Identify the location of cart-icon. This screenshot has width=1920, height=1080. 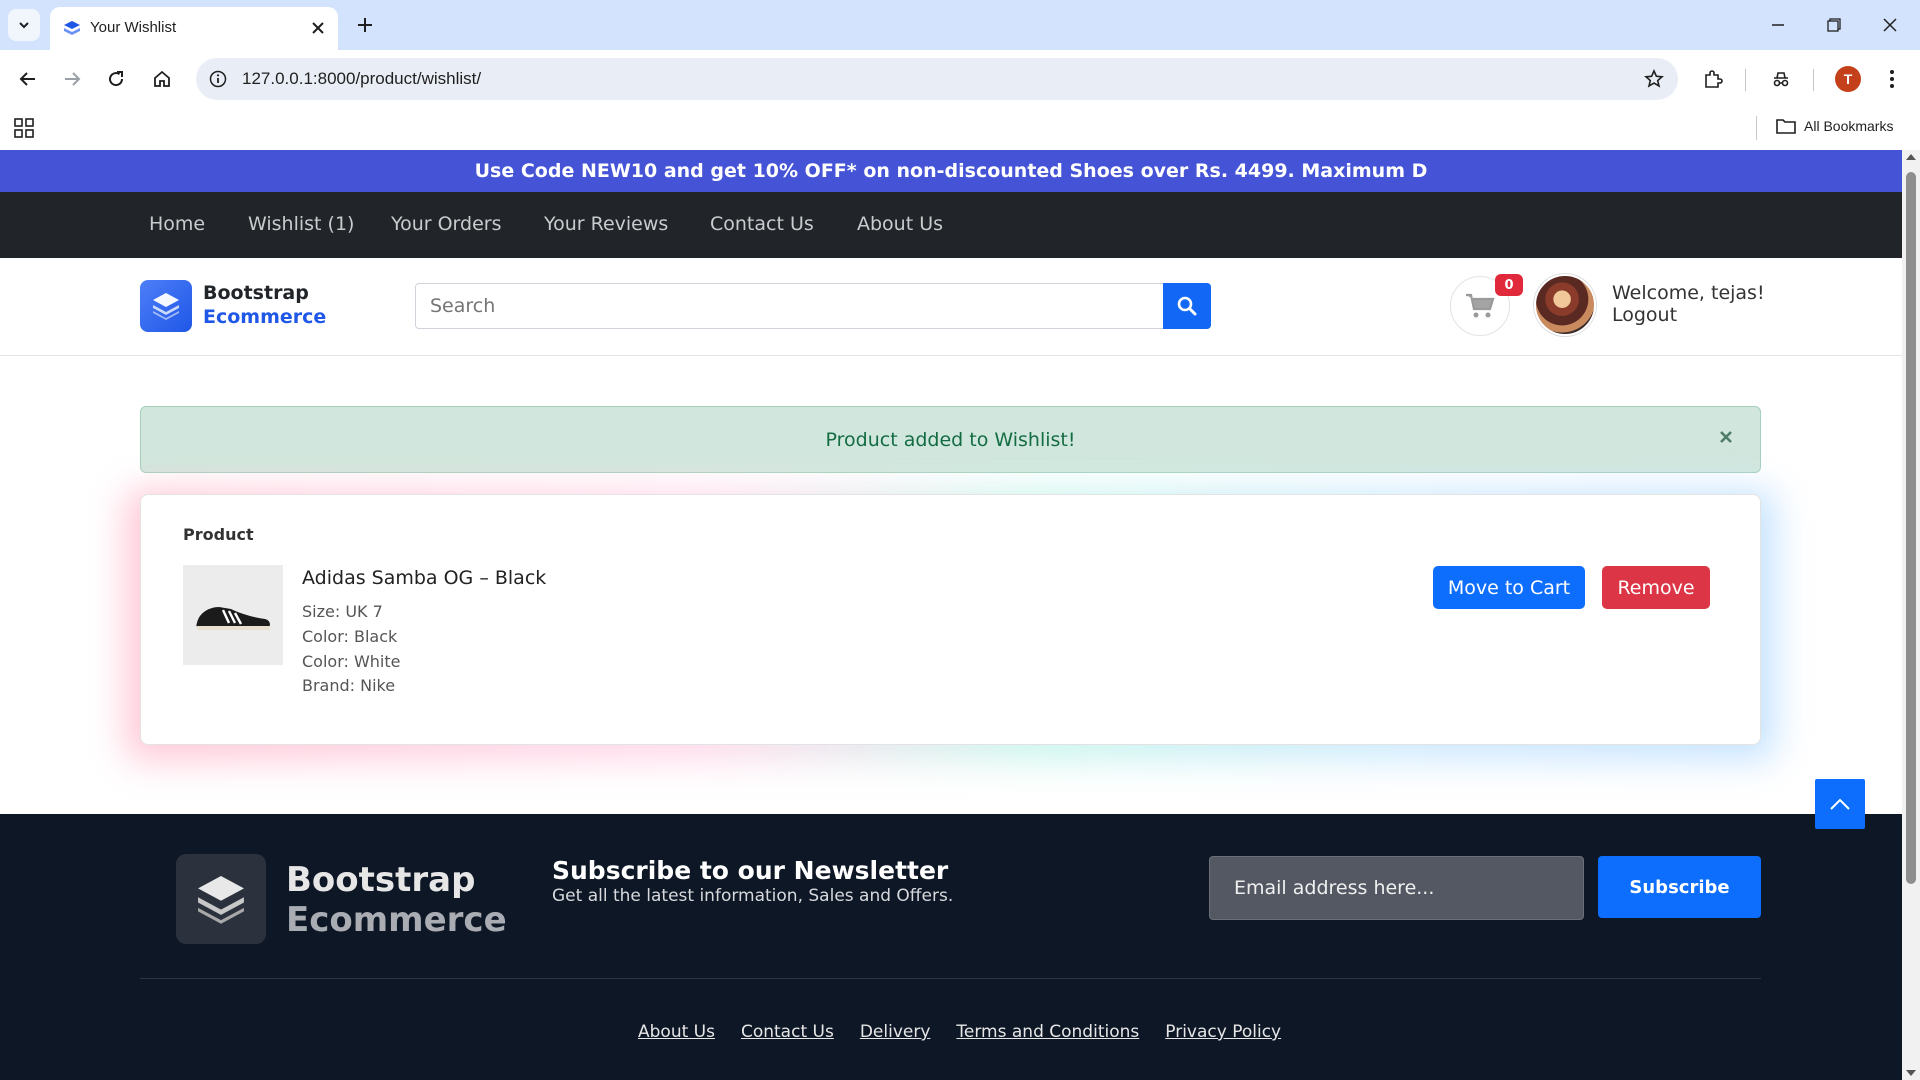
(1480, 305).